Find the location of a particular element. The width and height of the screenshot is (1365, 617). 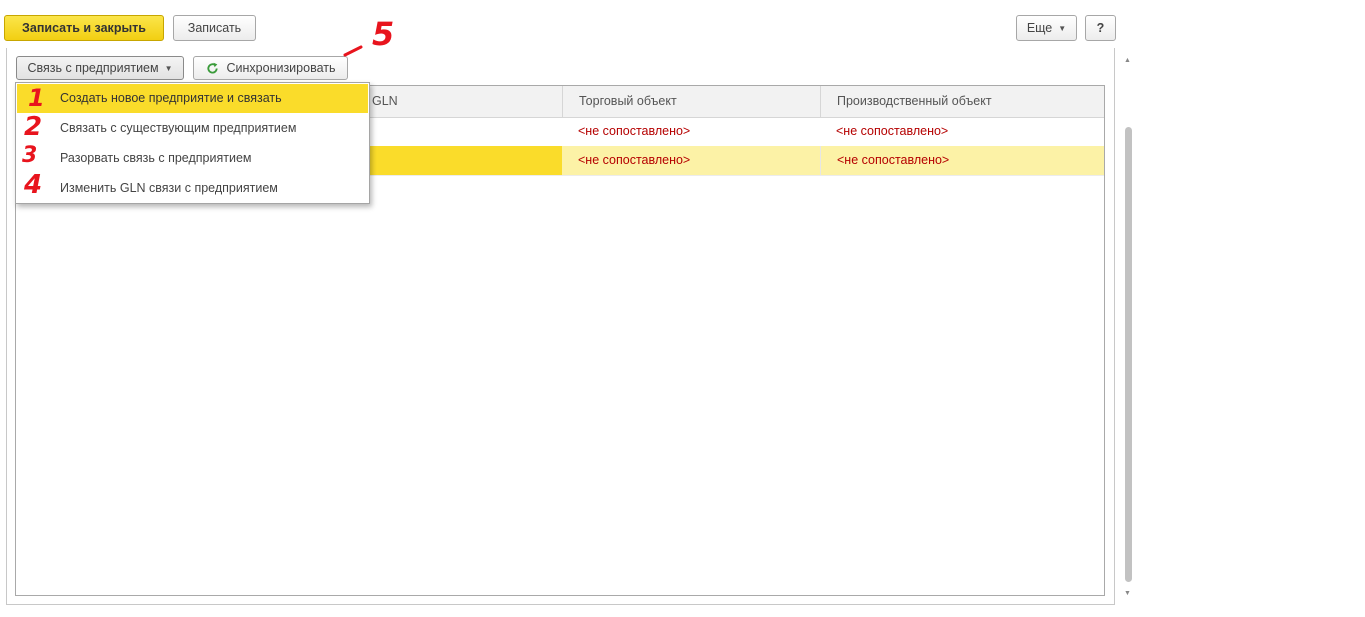

annotation-3: 3 is located at coordinates (30, 155).